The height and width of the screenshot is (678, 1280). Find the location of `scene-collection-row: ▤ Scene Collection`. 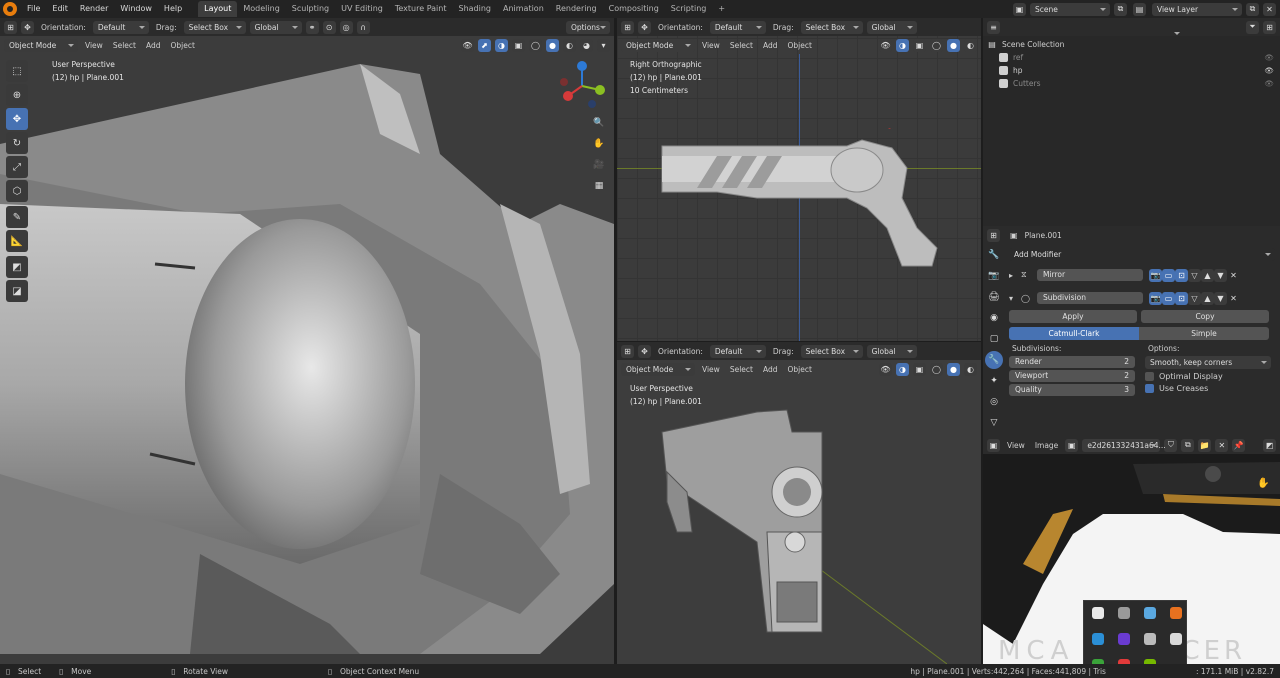

scene-collection-row: ▤ Scene Collection is located at coordinates (1131, 44).